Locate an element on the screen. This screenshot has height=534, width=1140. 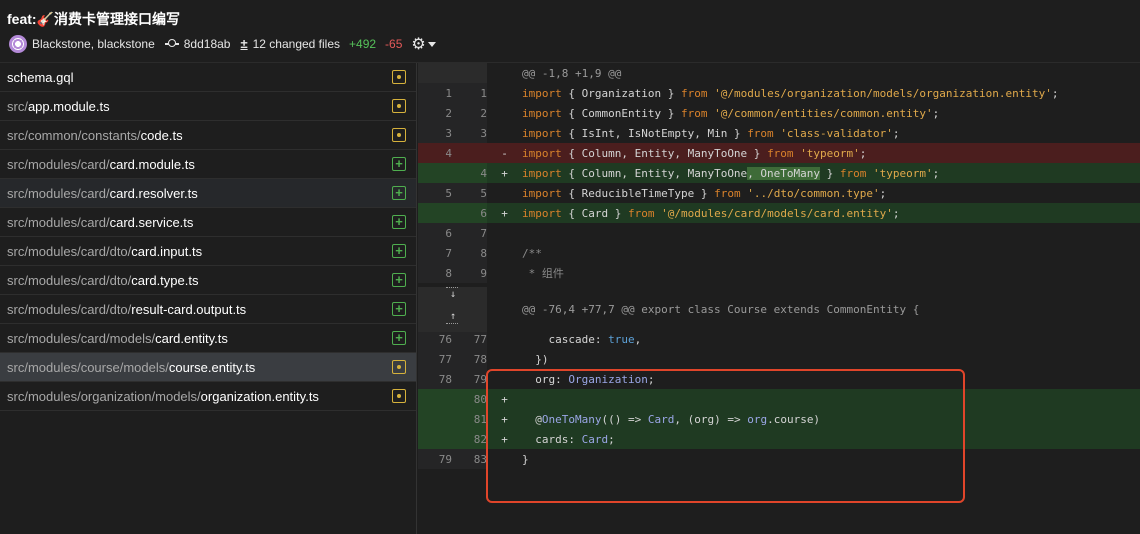
file-item: src/app.module.ts is located at coordinates (208, 106).